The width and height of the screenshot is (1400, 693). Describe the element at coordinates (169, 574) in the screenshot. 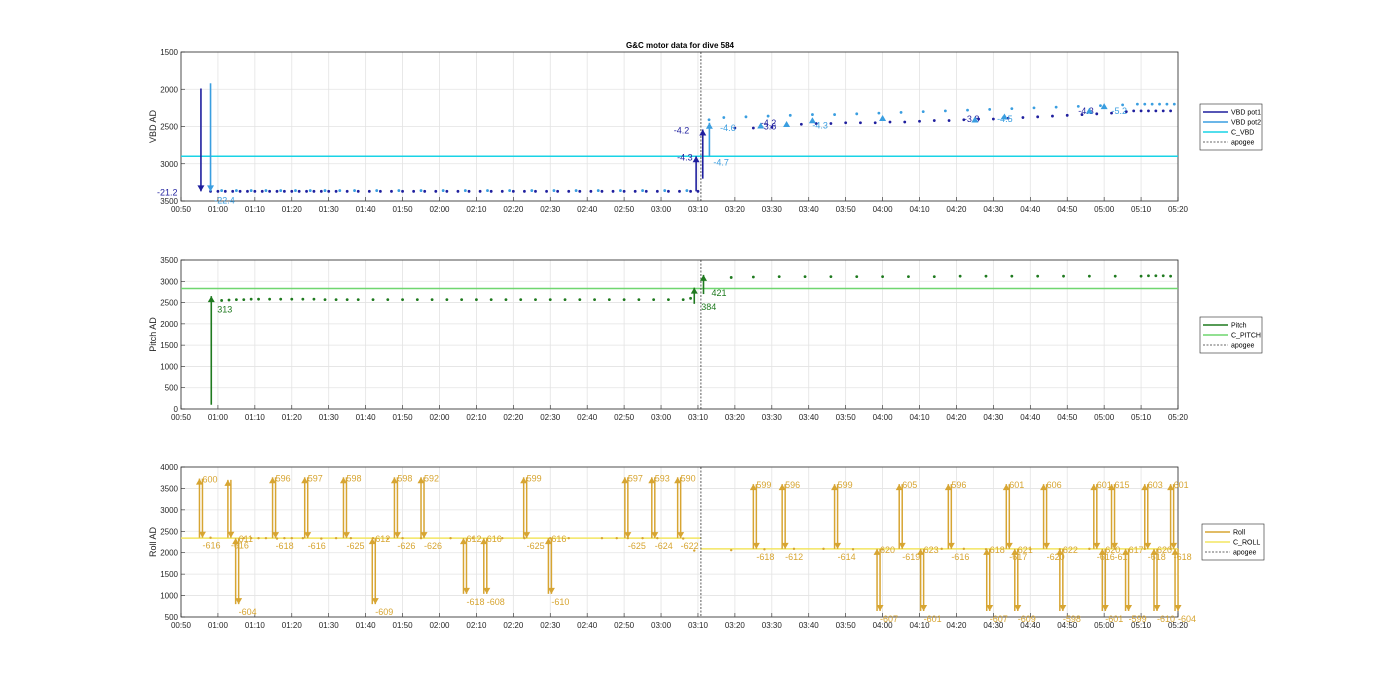

I see `roll-ytick-label: 1500` at that location.